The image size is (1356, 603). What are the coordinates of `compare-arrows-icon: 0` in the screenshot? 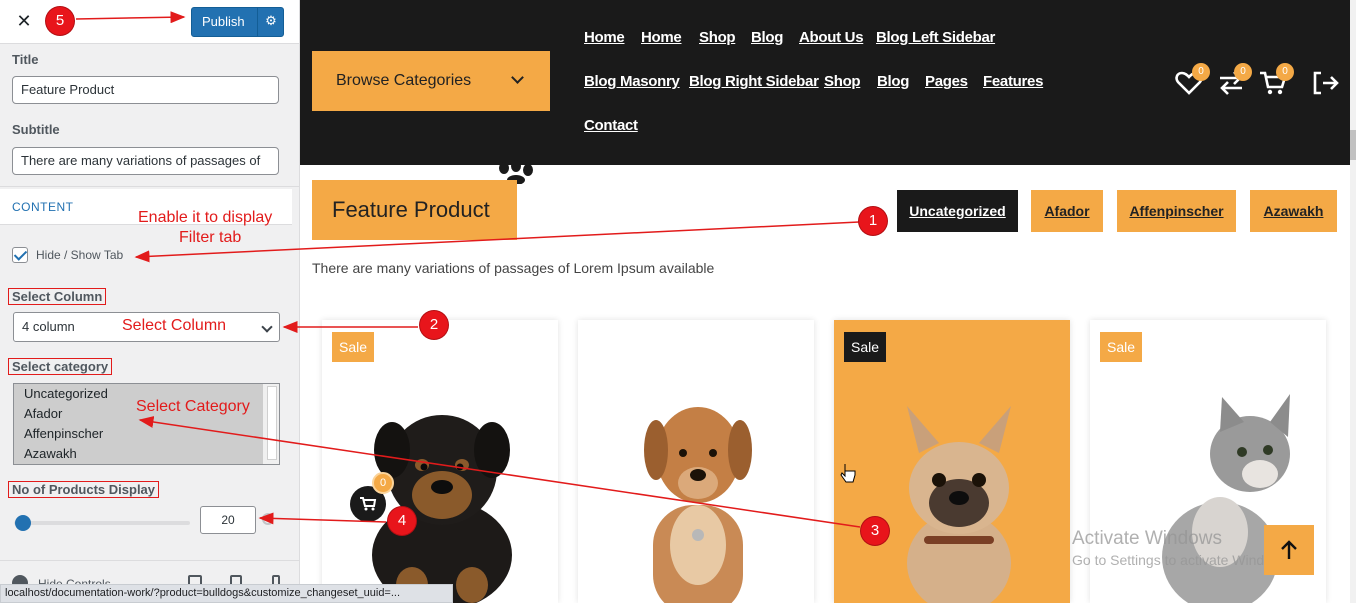 It's located at (1234, 80).